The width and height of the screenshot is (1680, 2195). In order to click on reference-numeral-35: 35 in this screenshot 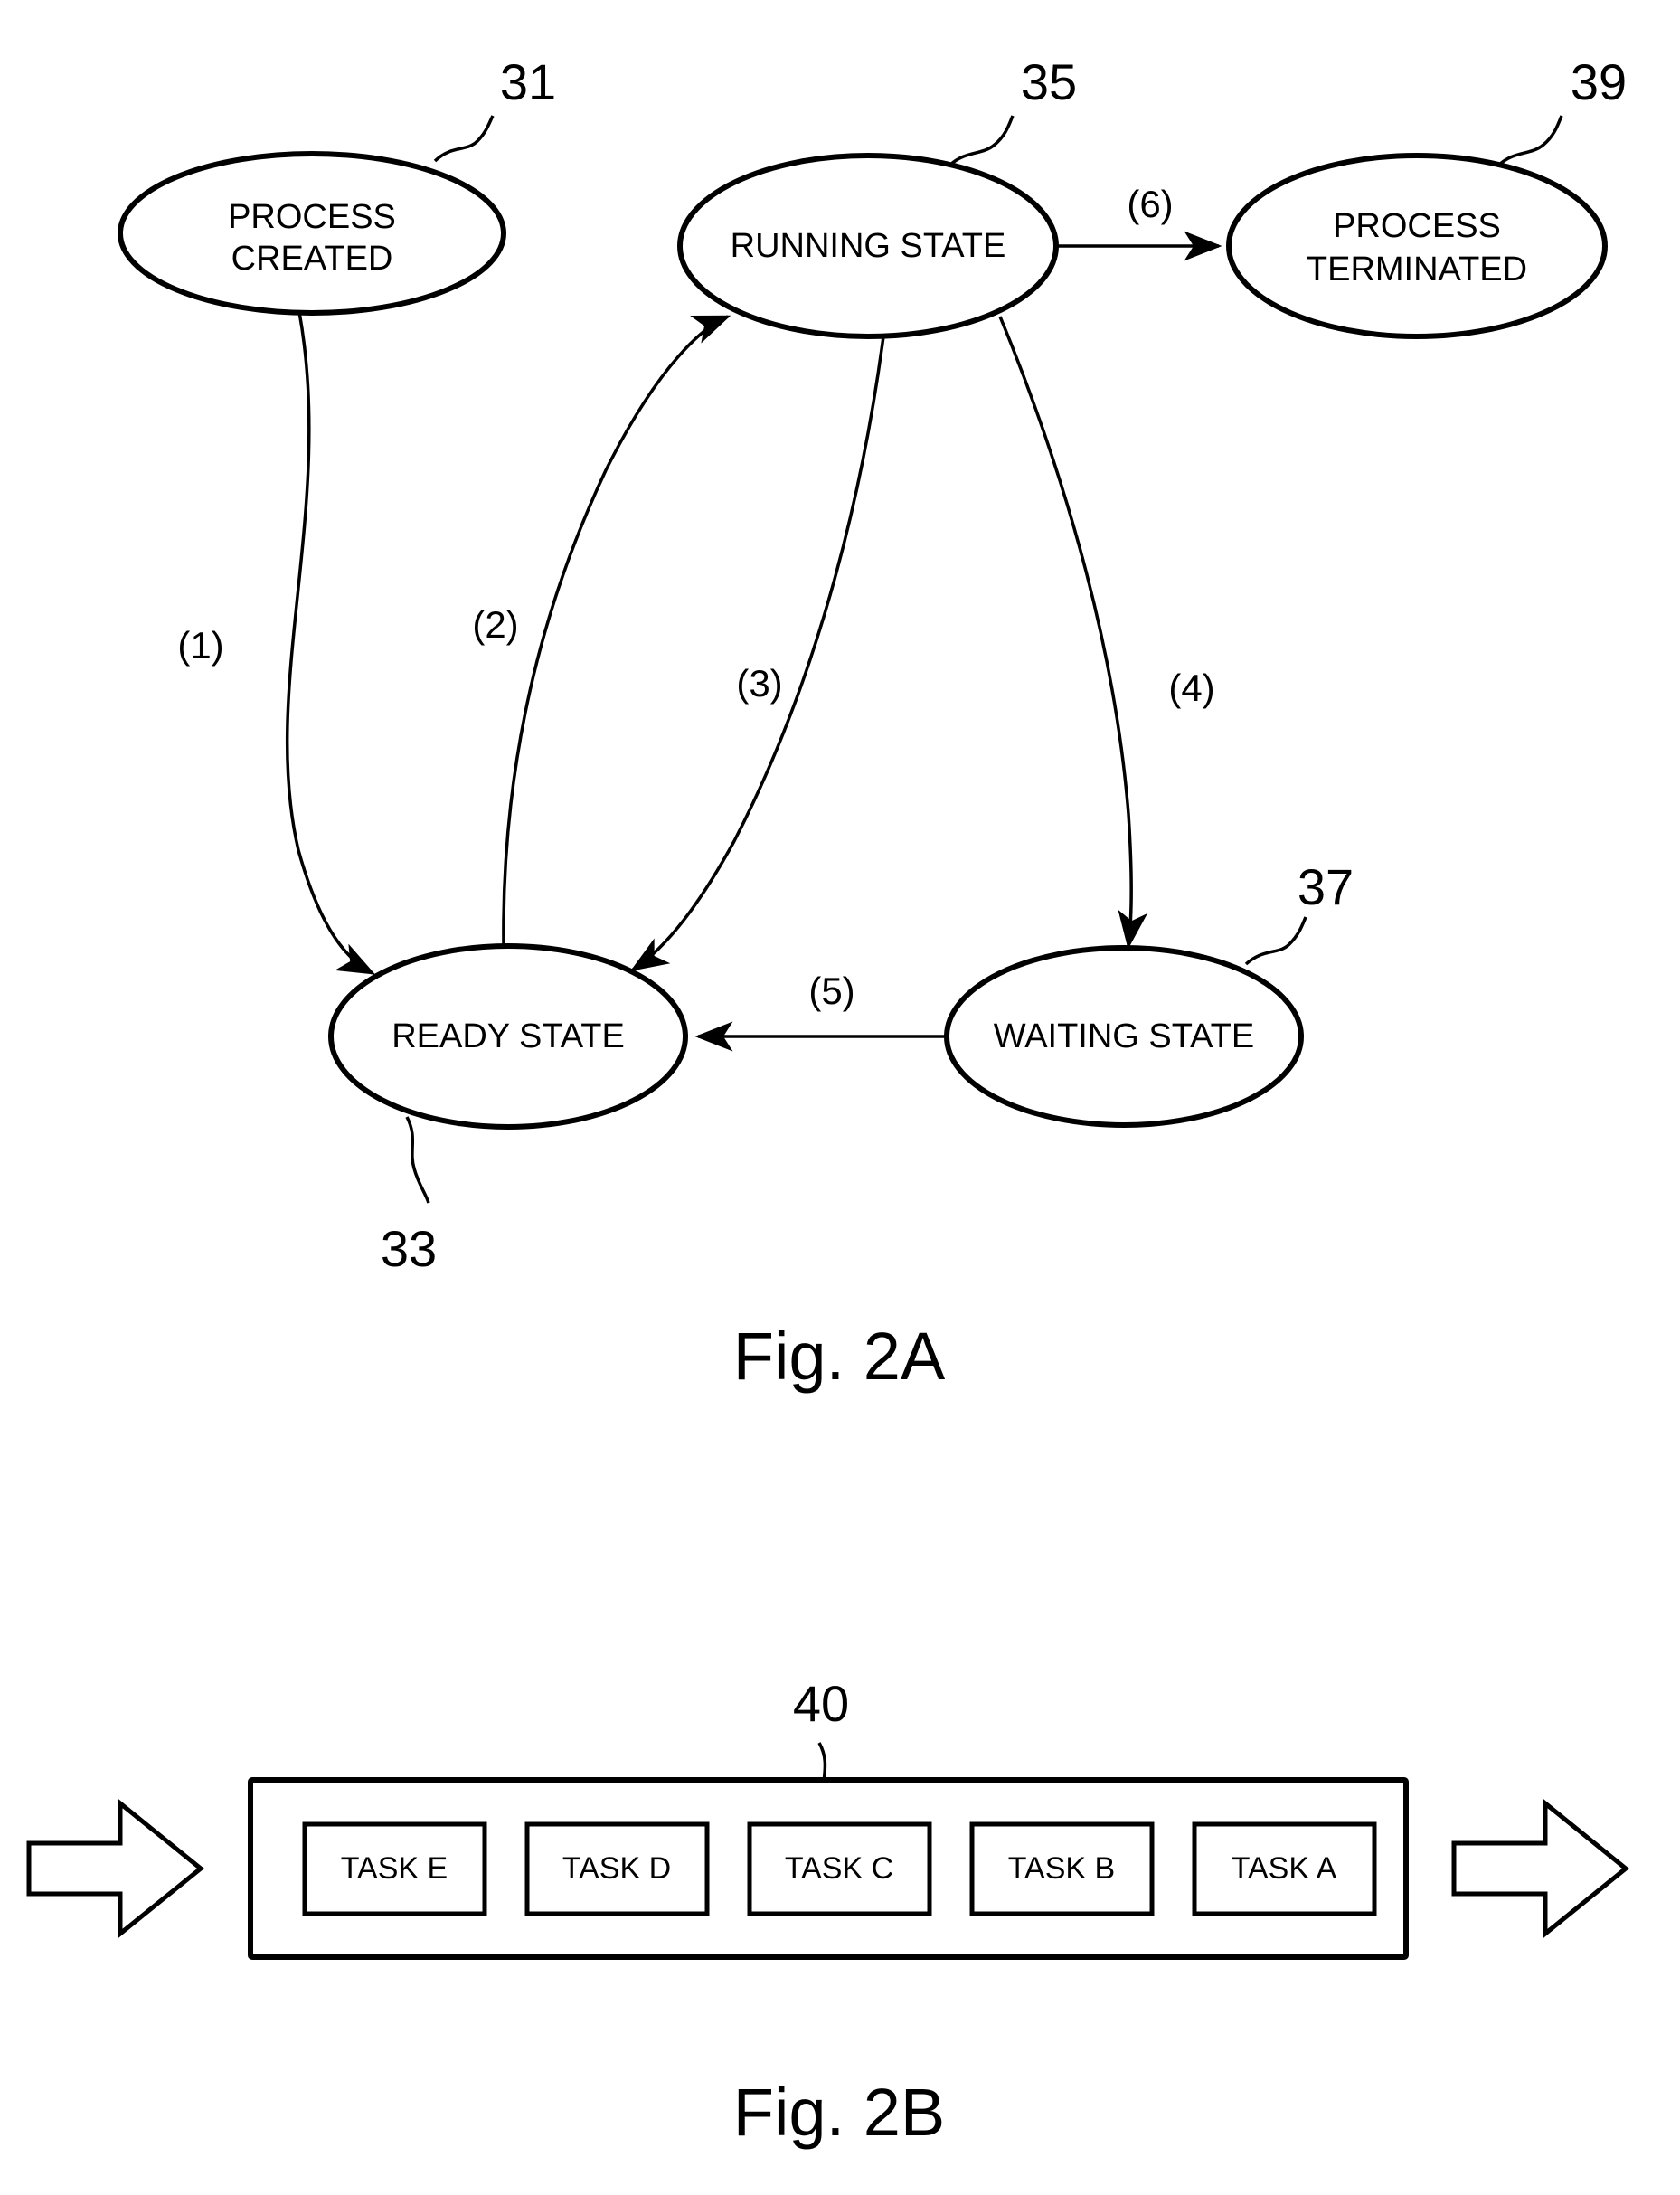, I will do `click(1049, 82)`.